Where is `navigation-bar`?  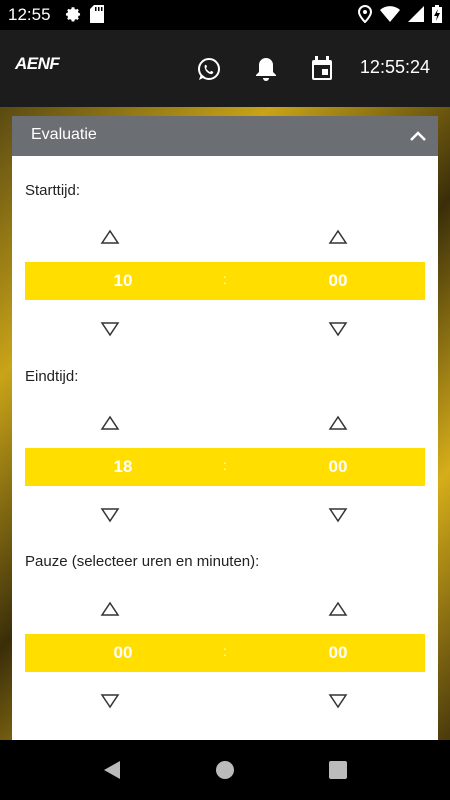 navigation-bar is located at coordinates (225, 770).